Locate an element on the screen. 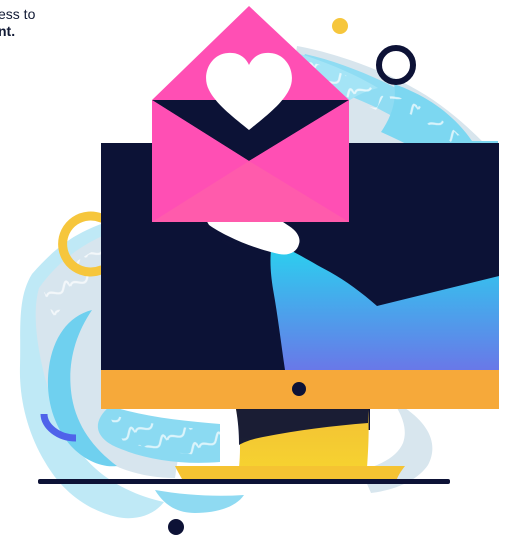  monitor-power-dot is located at coordinates (299, 389).